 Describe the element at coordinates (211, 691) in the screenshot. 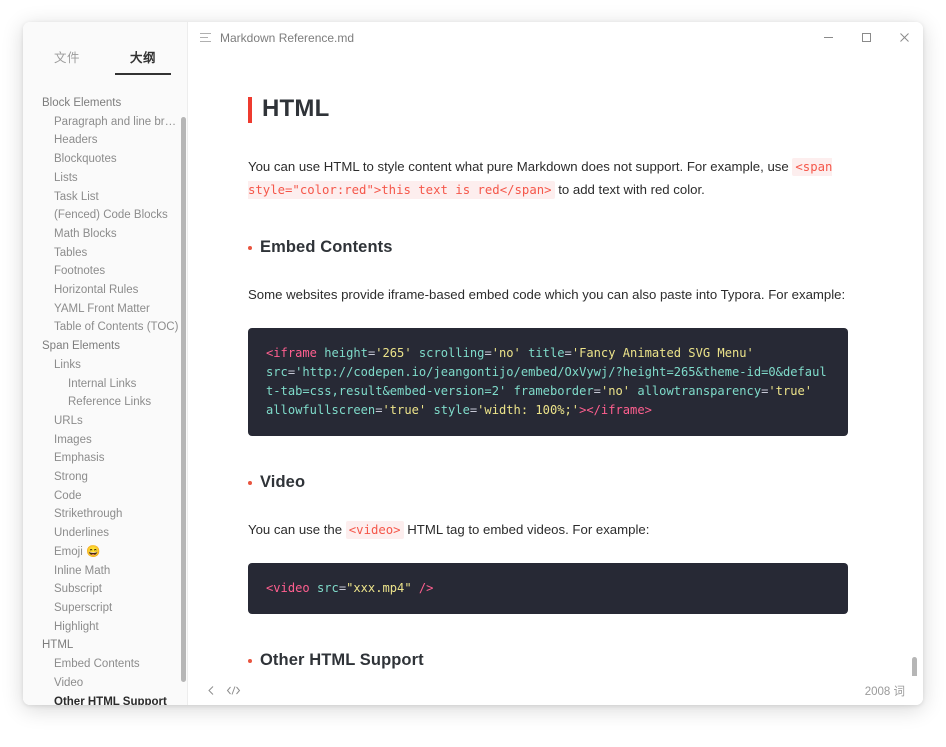

I see `chevron-left-icon` at that location.